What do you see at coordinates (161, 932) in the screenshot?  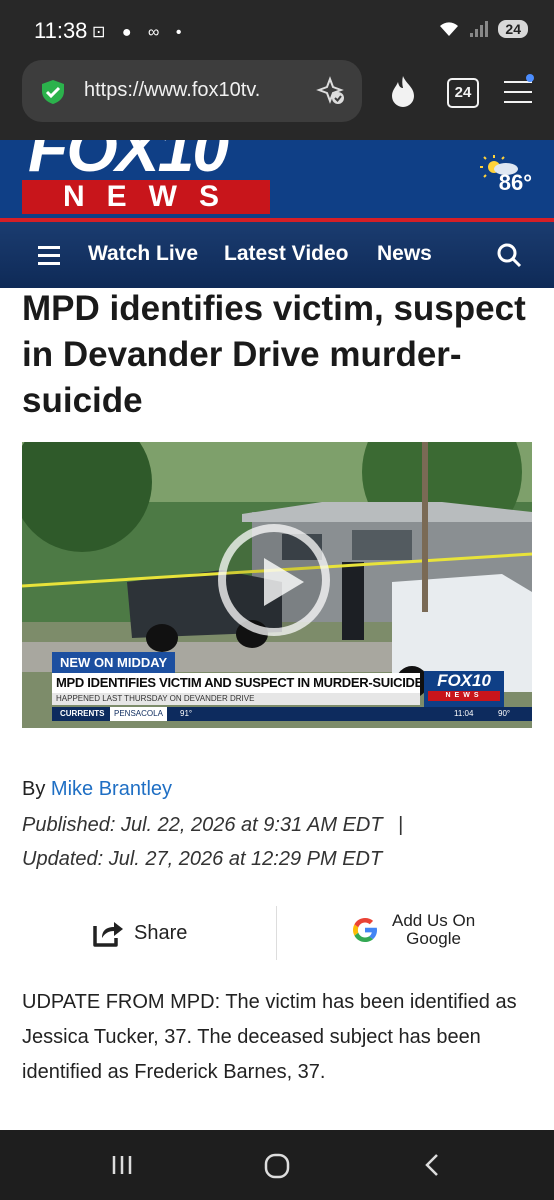 I see `share-label: Share` at bounding box center [161, 932].